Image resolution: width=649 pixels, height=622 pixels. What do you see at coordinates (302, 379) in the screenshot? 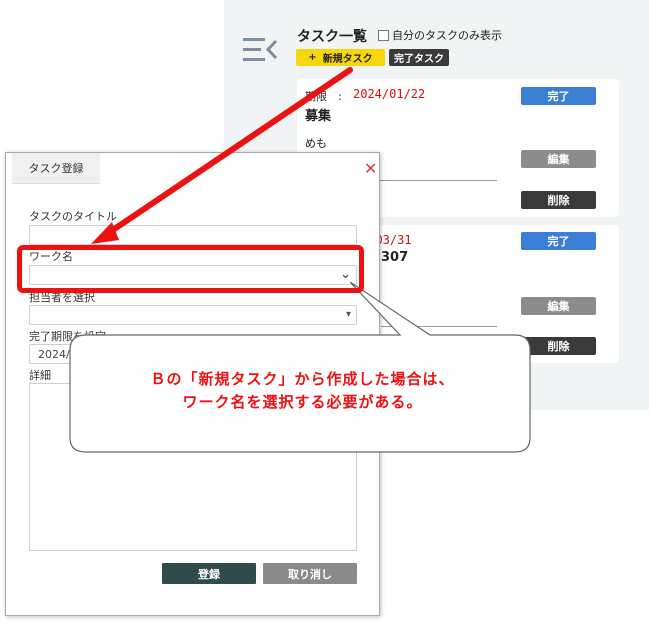
I see `callout-line-1: Ｂの「新規タスク」から作成した場合は、` at bounding box center [302, 379].